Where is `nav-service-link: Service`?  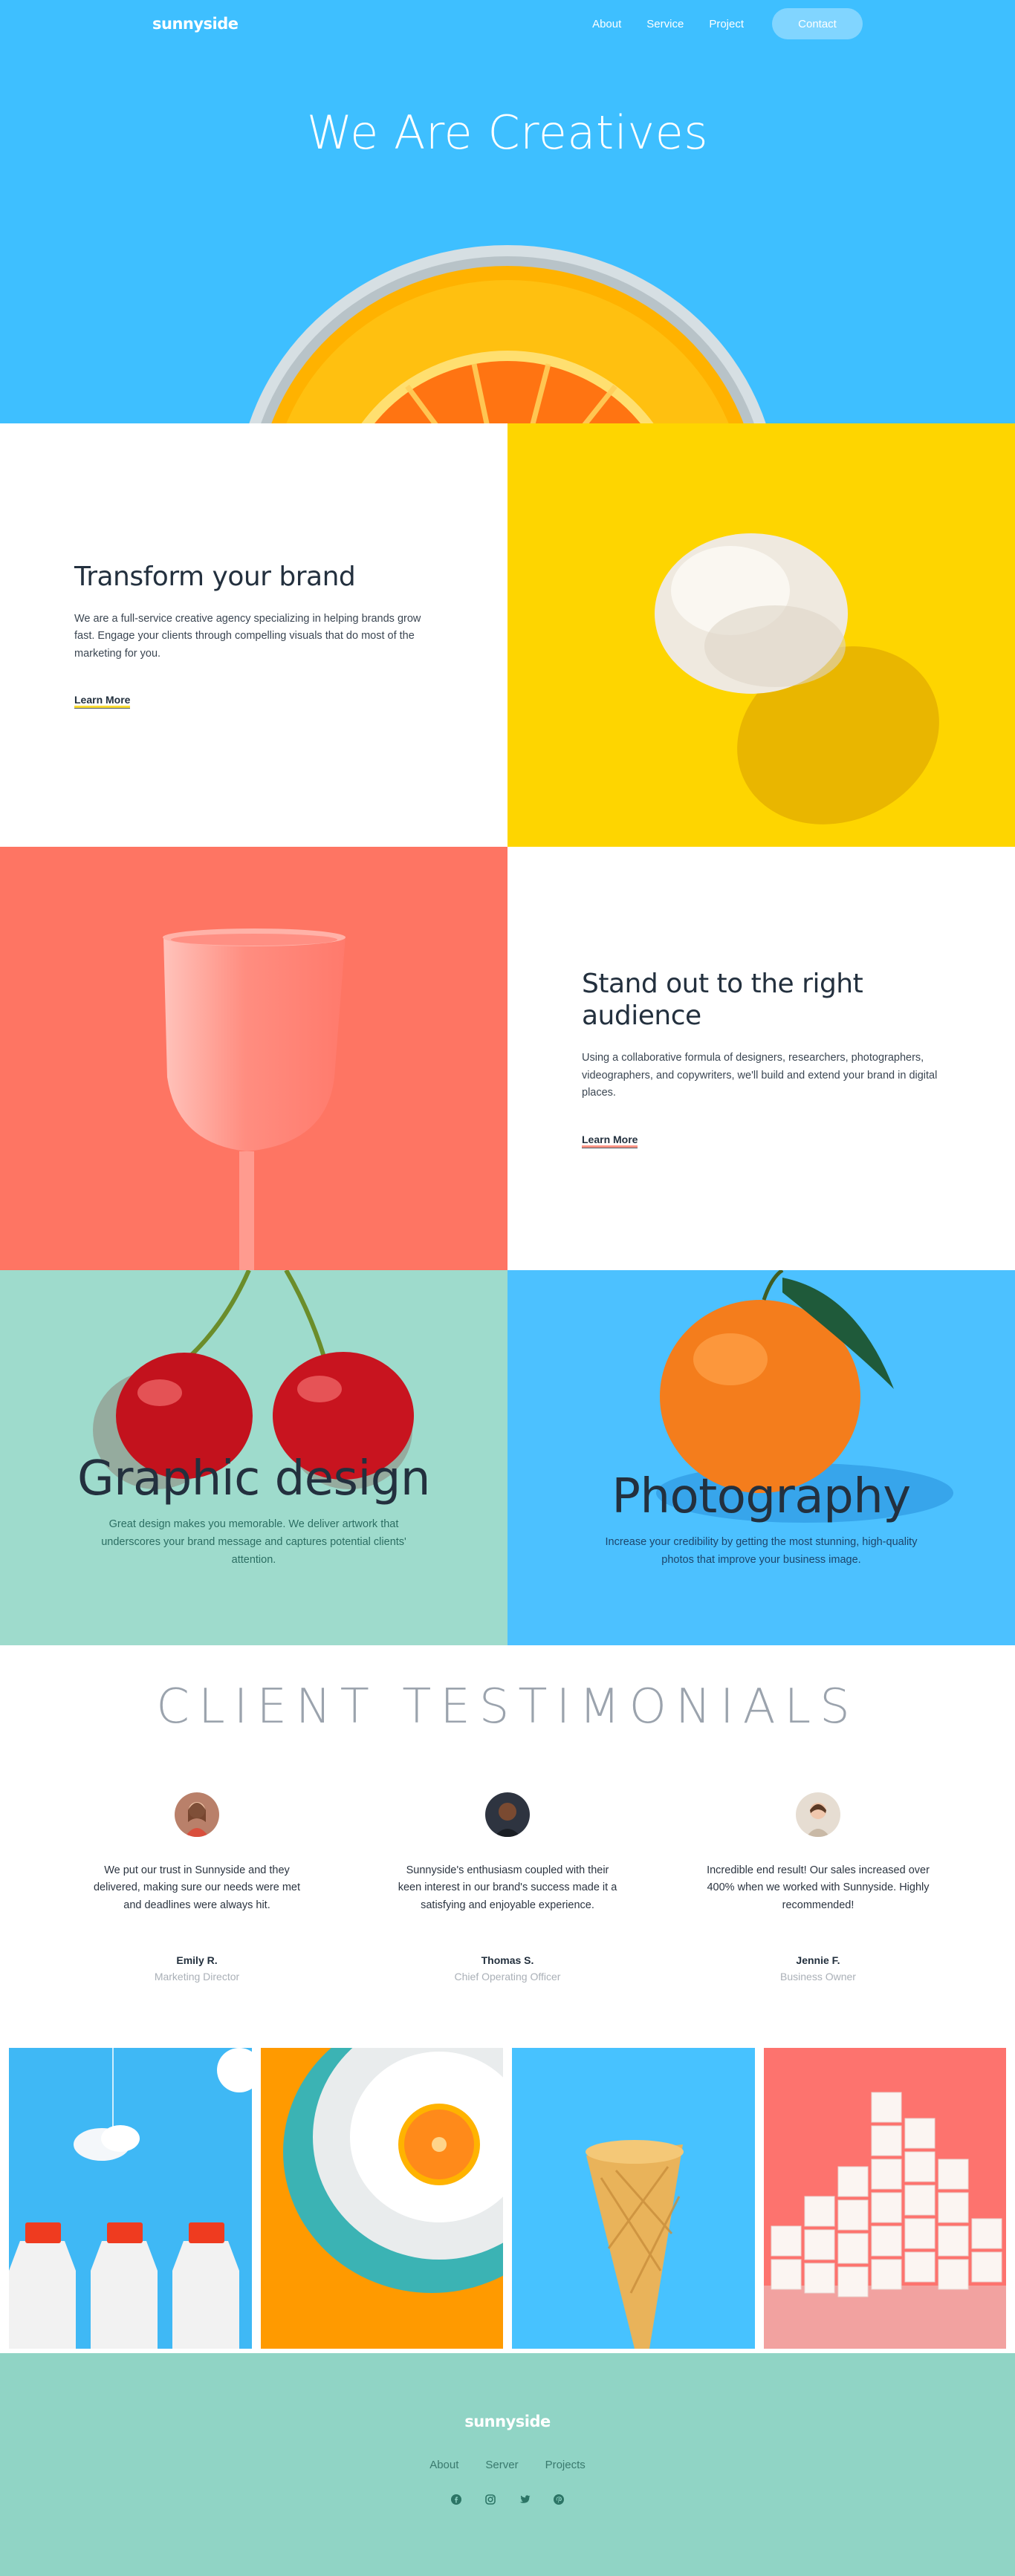
nav-service-link: Service is located at coordinates (665, 24).